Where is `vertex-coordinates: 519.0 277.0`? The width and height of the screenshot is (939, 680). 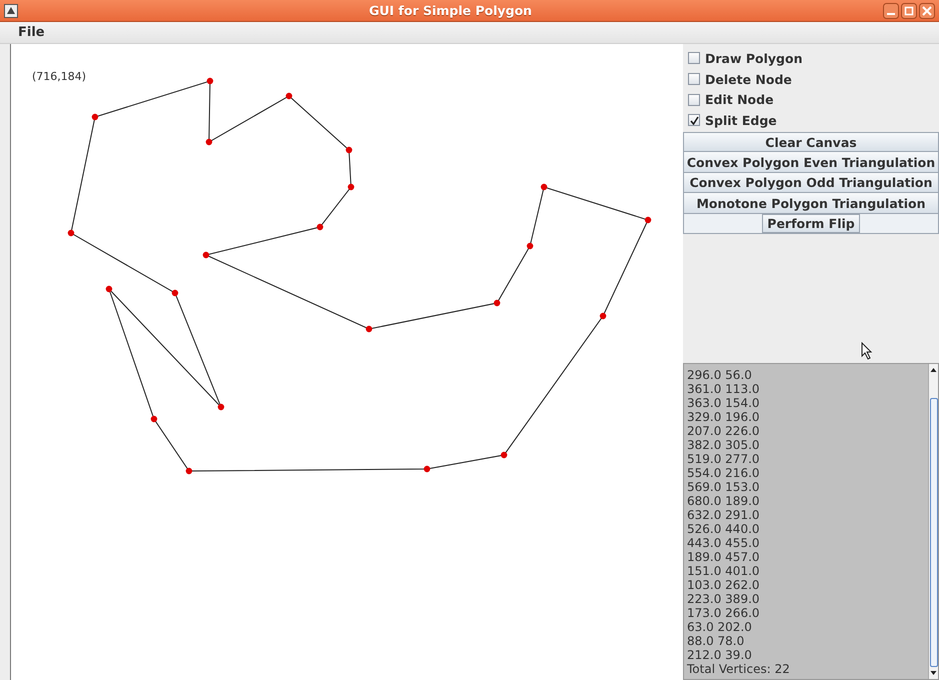
vertex-coordinates: 519.0 277.0 is located at coordinates (724, 459).